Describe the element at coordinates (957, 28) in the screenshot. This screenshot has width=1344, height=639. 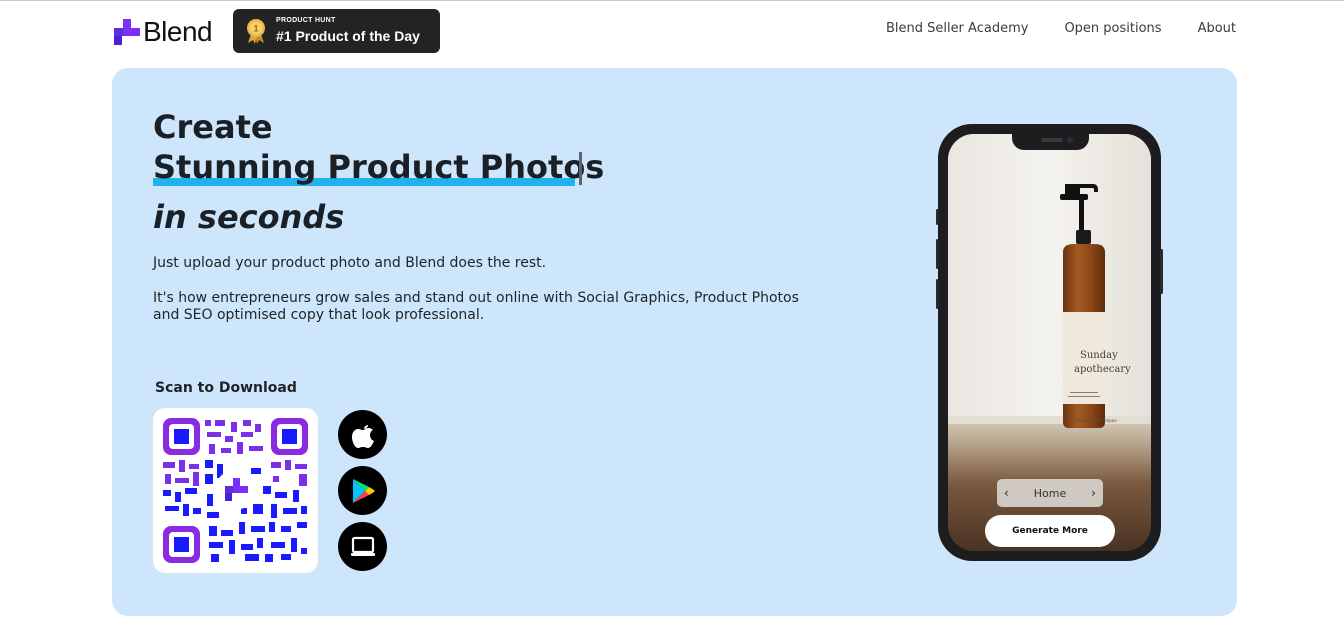
I see `nav-seller-academy: Blend Seller Academy` at that location.